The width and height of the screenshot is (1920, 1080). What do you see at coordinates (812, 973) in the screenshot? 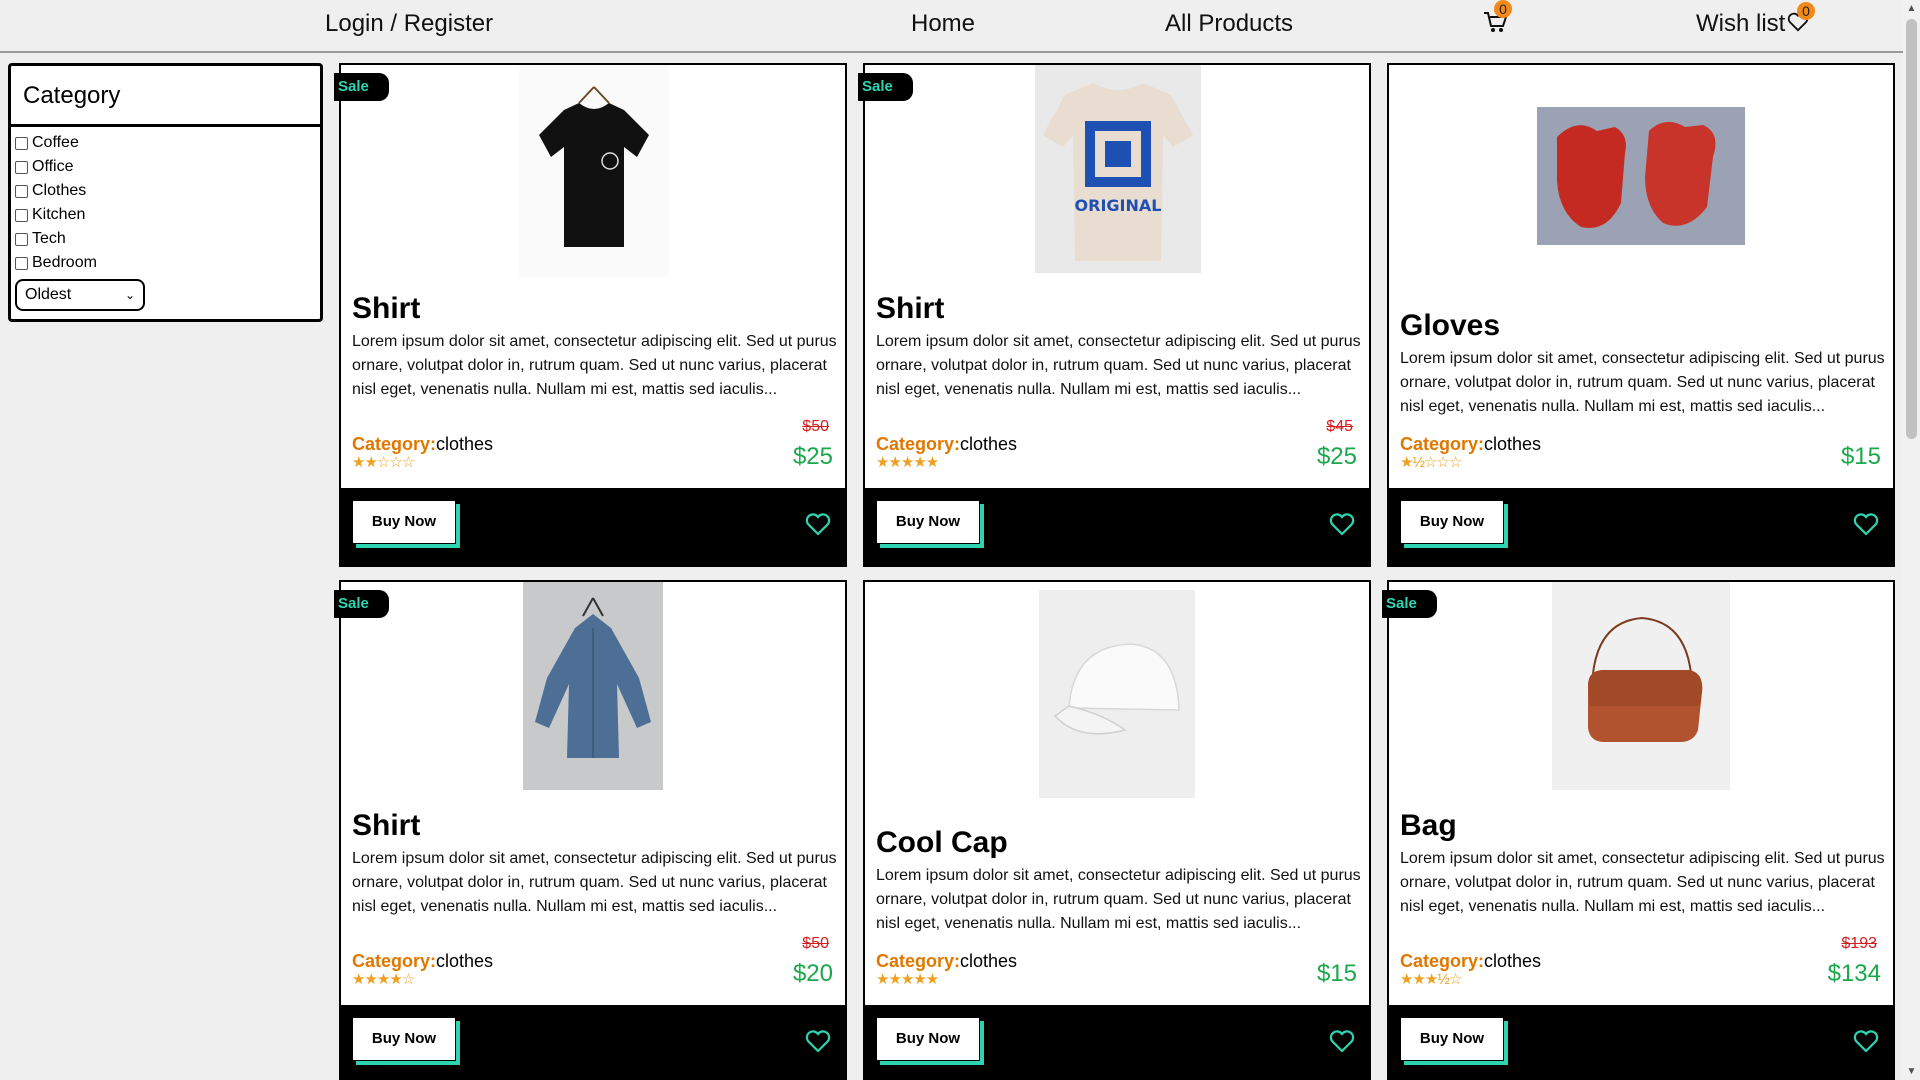
I see `price: $20` at bounding box center [812, 973].